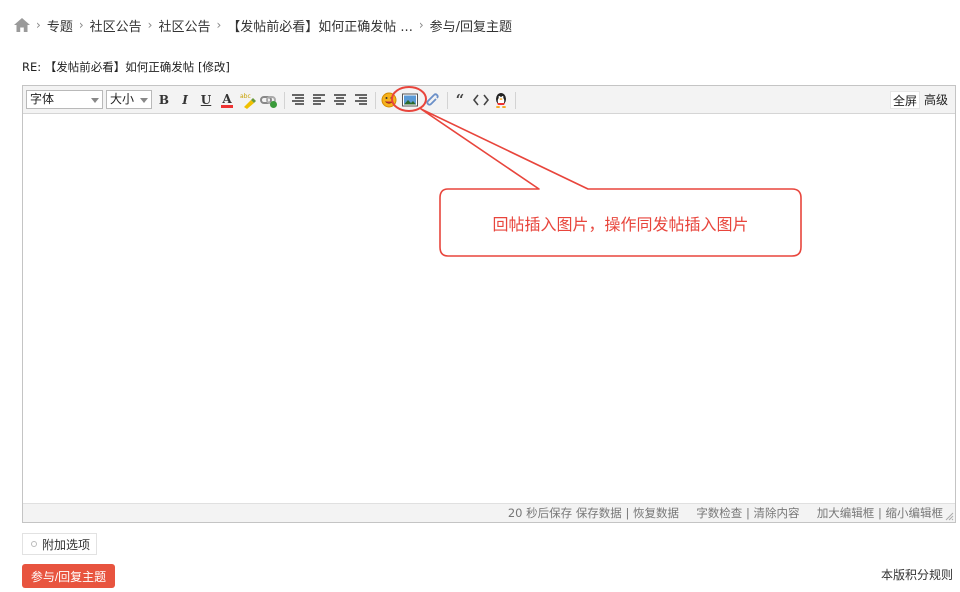 This screenshot has width=960, height=592. Describe the element at coordinates (915, 513) in the screenshot. I see `shrink-editor-link: 缩小编辑框` at that location.